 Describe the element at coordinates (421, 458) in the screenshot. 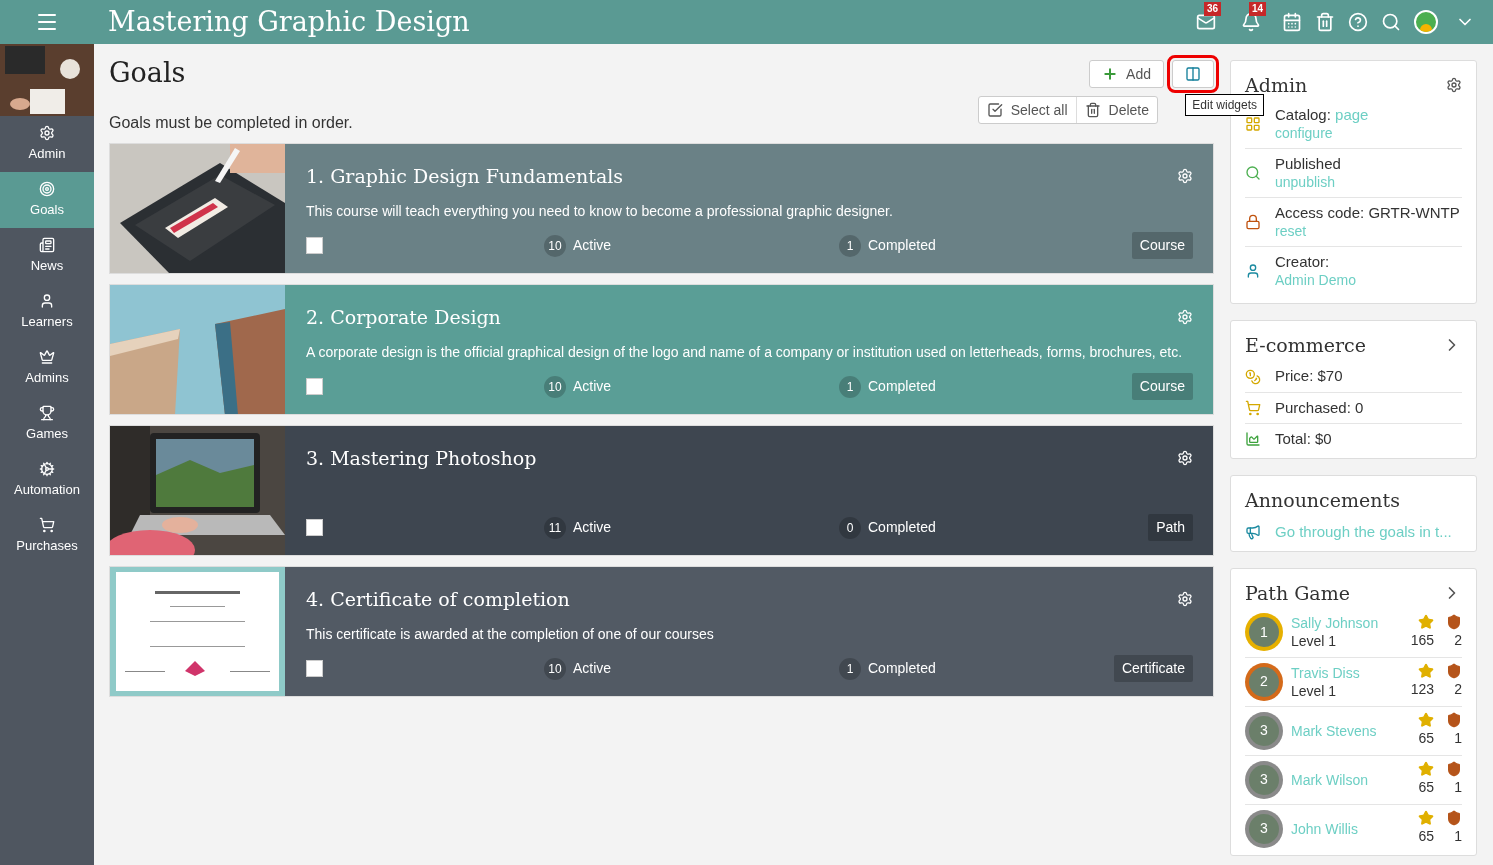

I see `goal-title: 3. Mastering Photoshop` at that location.